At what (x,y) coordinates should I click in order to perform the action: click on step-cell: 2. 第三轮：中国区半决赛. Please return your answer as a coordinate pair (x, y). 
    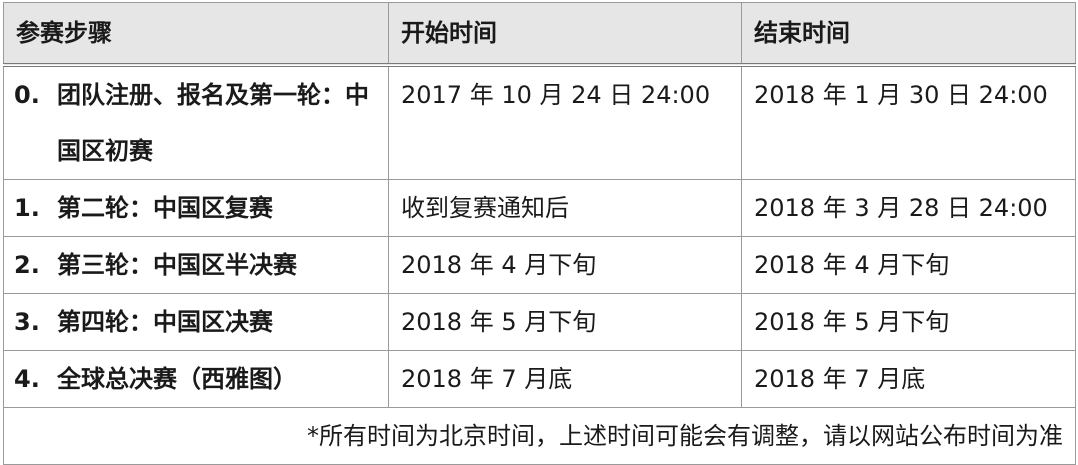
    Looking at the image, I should click on (196, 265).